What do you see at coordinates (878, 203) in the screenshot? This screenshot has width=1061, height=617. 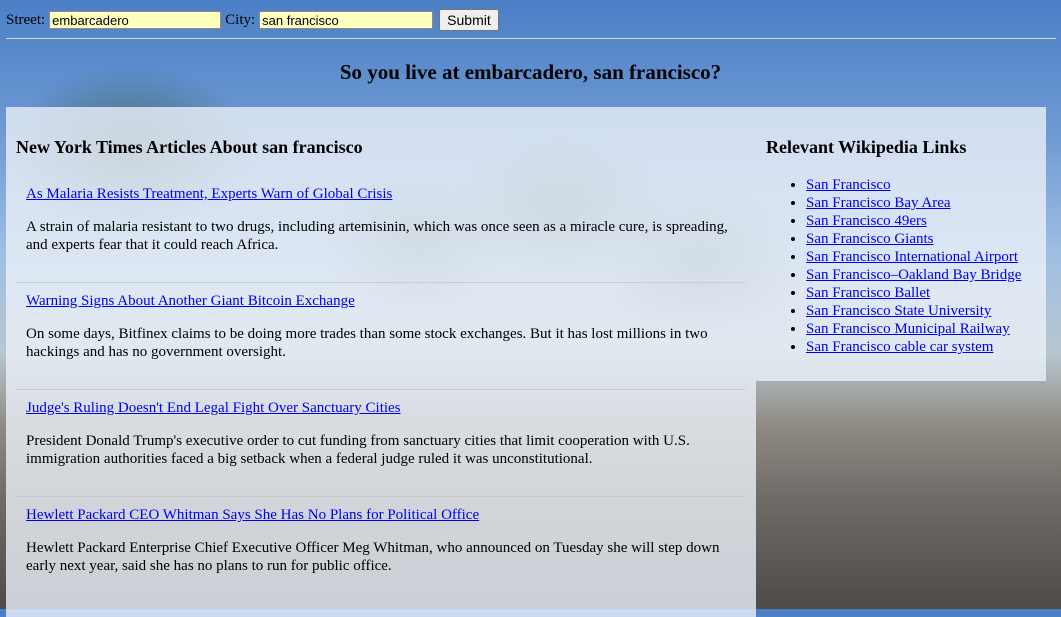 I see `wikipedia-link: San Francisco Bay Area` at bounding box center [878, 203].